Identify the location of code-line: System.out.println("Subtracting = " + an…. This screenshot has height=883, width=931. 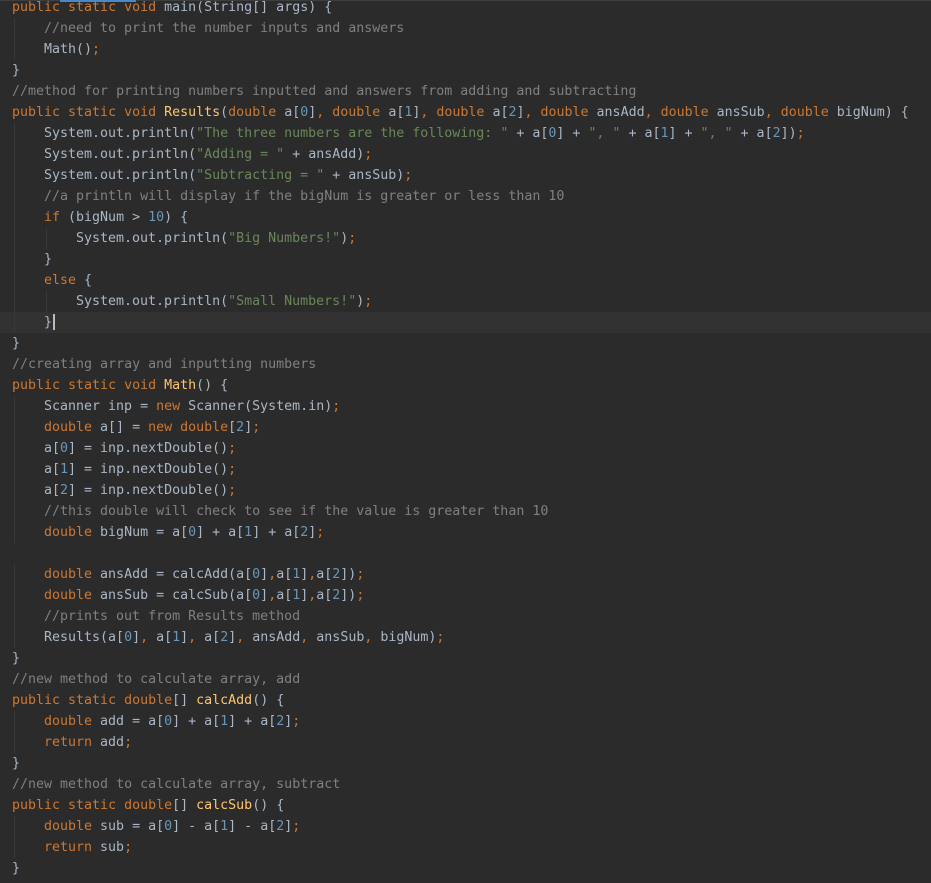
(471, 175).